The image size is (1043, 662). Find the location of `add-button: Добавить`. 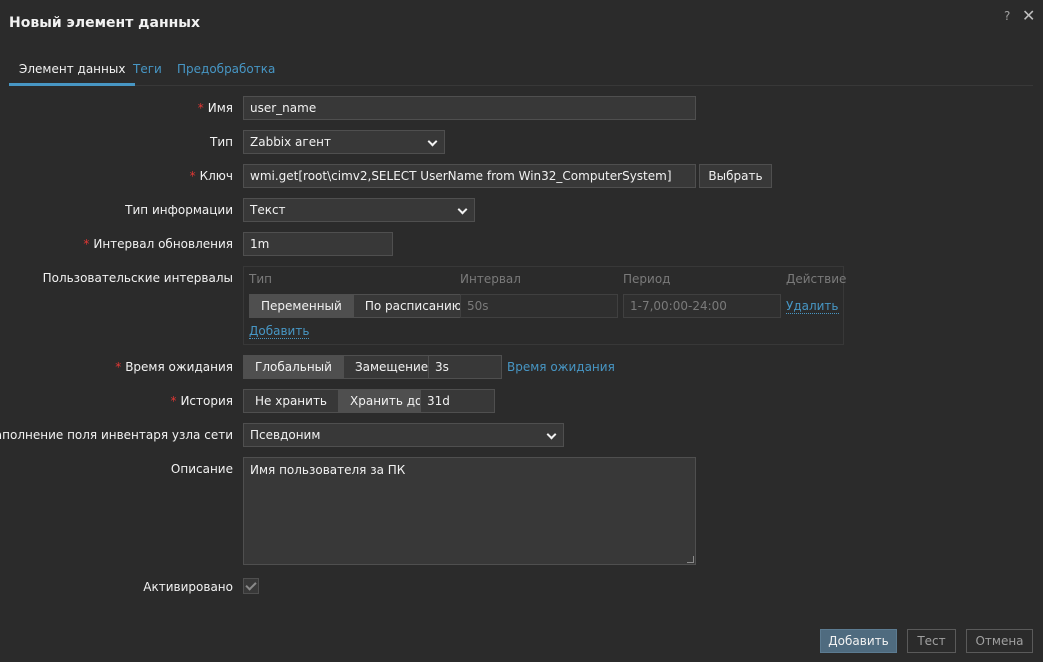

add-button: Добавить is located at coordinates (858, 641).